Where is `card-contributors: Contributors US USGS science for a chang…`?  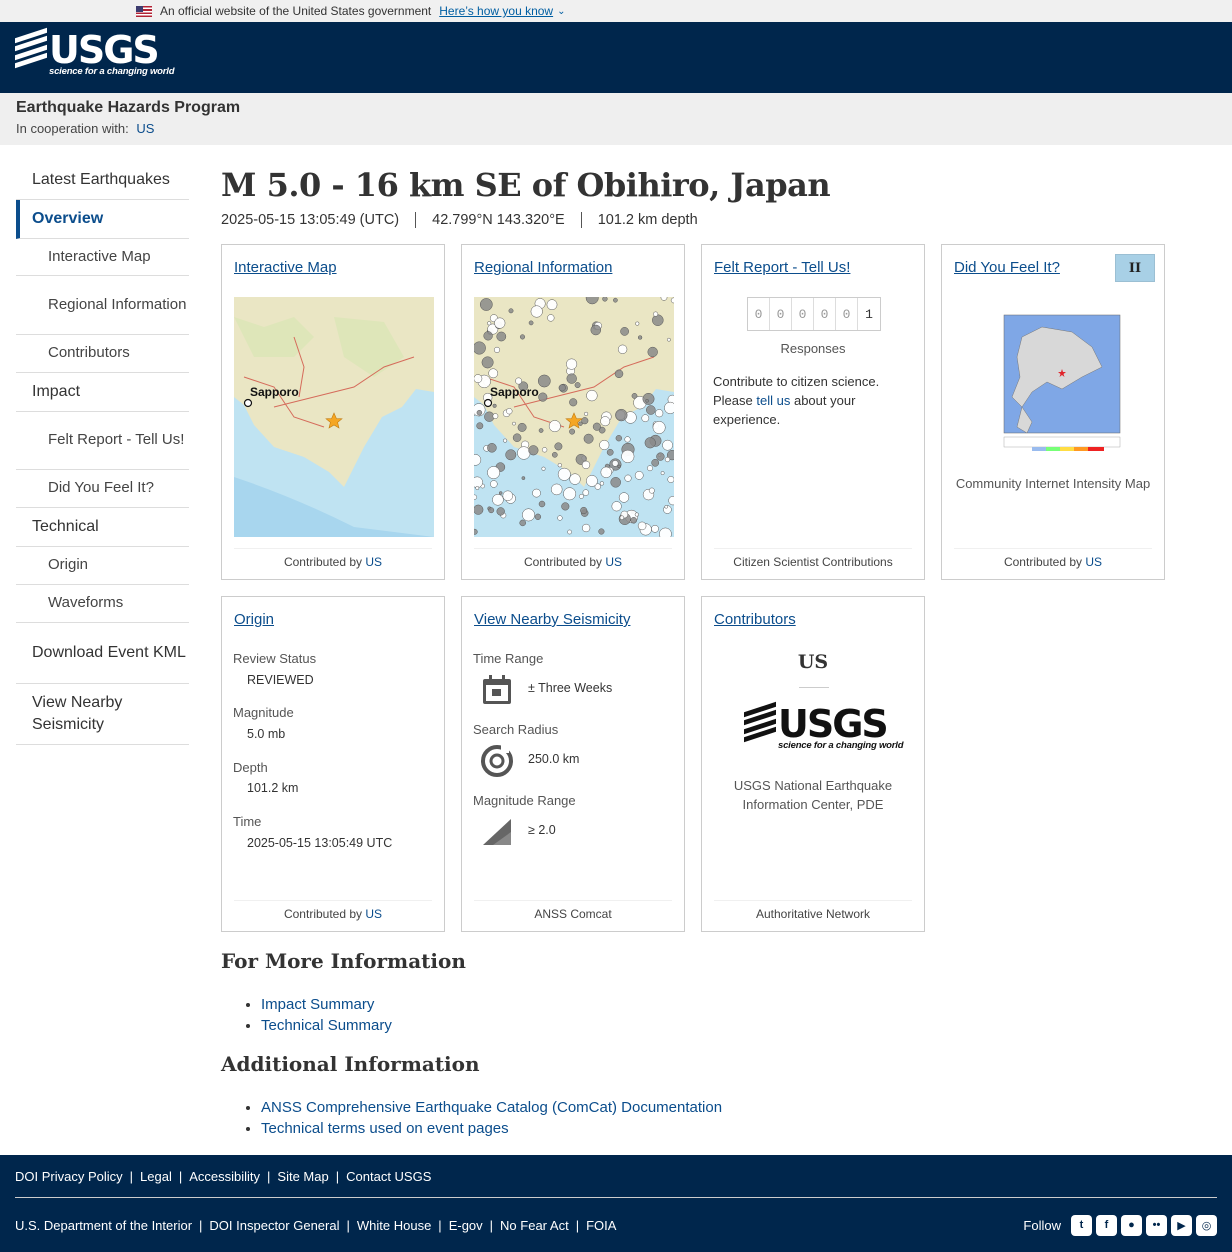 card-contributors: Contributors US USGS science for a chang… is located at coordinates (813, 764).